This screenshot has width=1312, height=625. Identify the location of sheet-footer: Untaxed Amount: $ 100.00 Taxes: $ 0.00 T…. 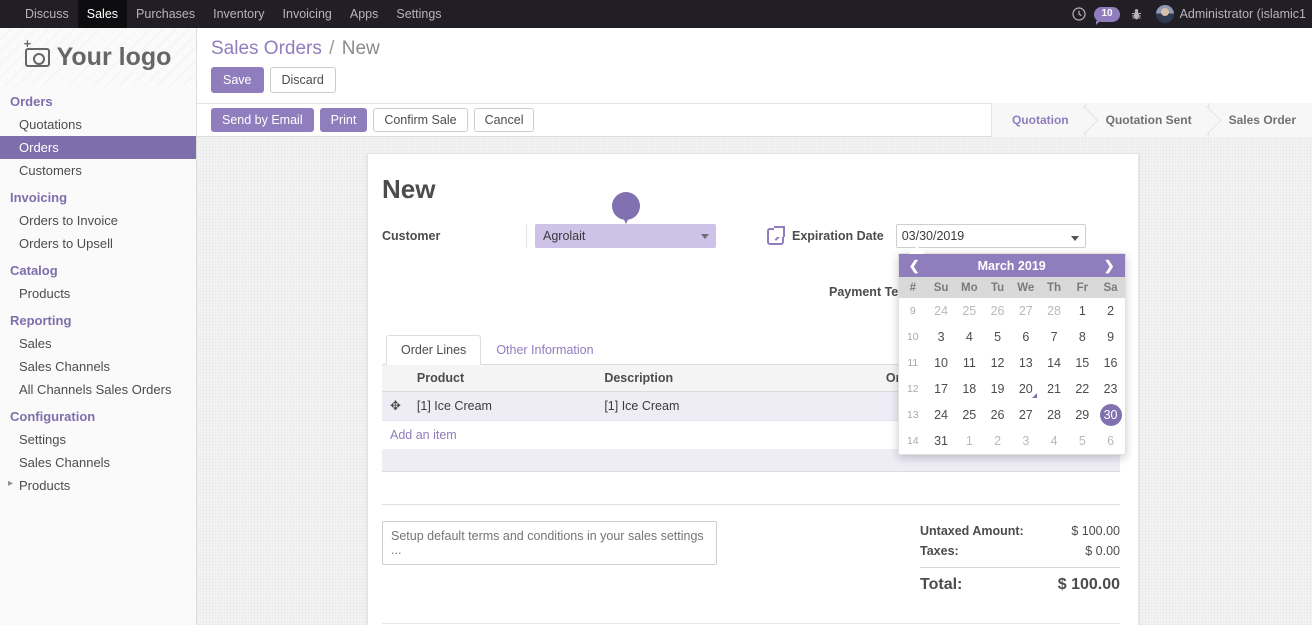
(751, 550).